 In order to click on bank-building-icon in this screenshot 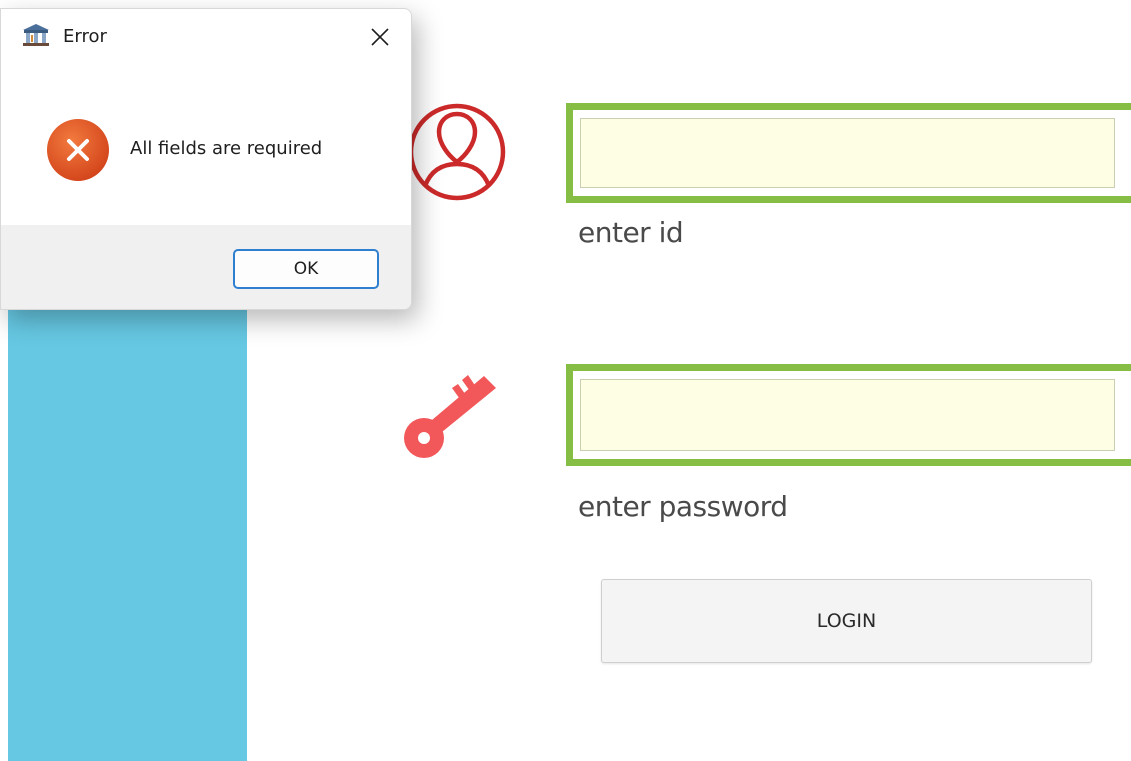, I will do `click(36, 35)`.